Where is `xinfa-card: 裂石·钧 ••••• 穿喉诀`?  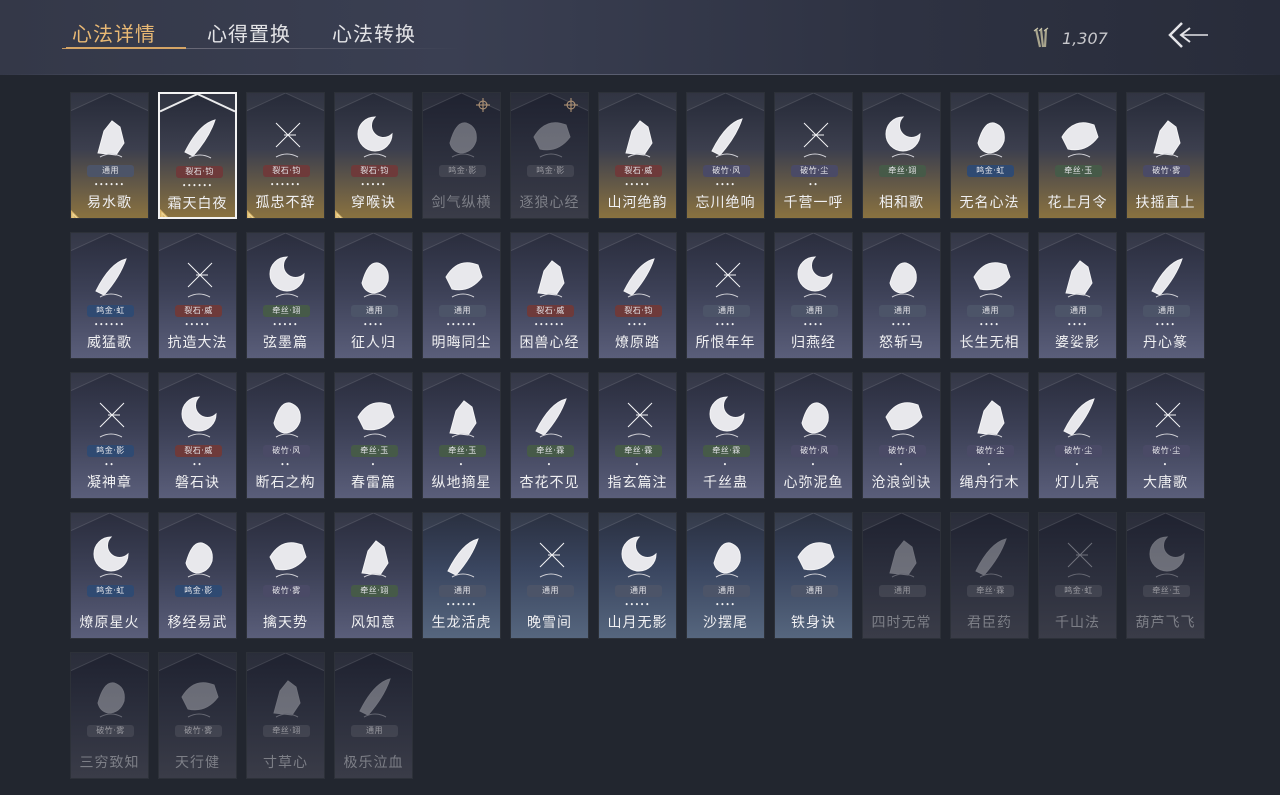
xinfa-card: 裂石·钧 ••••• 穿喉诀 is located at coordinates (373, 155).